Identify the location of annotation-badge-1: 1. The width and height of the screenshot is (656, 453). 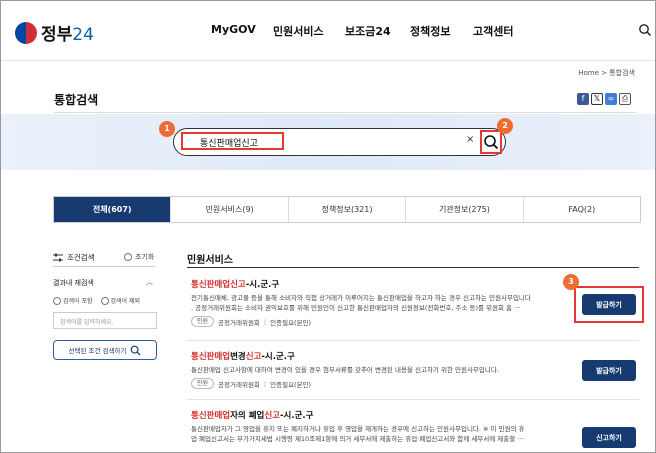
(167, 129).